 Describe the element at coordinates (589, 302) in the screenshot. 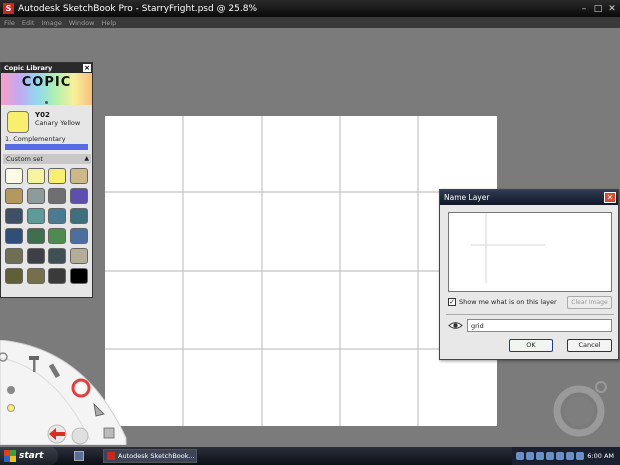

I see `clear-image-button: Clear Image` at that location.